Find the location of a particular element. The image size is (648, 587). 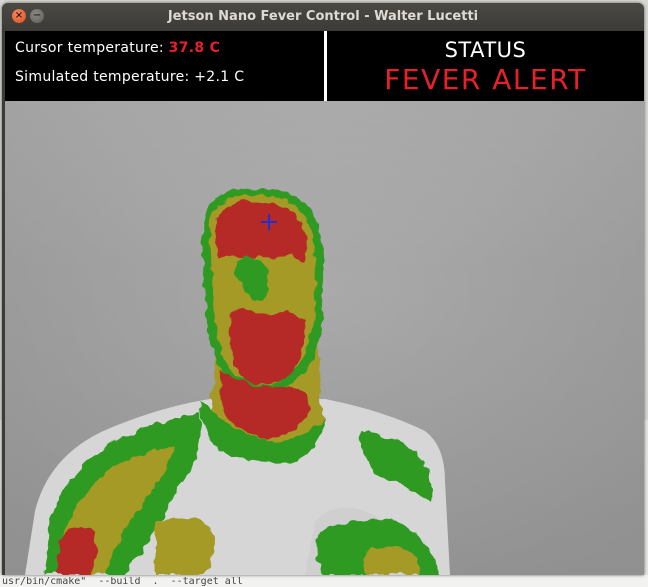

status-value: FEVER ALERT is located at coordinates (485, 79).